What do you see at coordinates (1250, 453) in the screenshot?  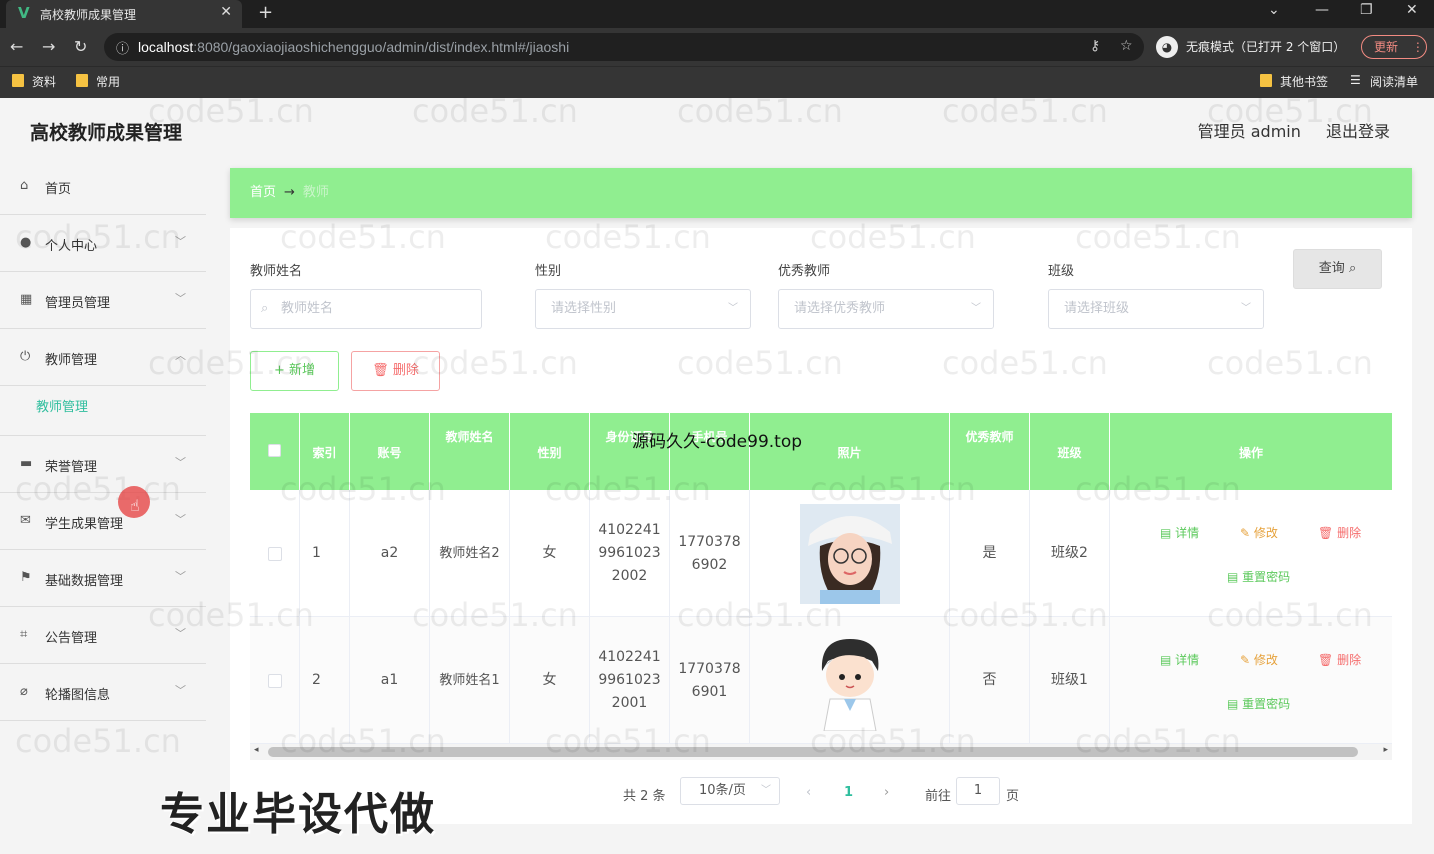 I see `col-actions: 操作` at bounding box center [1250, 453].